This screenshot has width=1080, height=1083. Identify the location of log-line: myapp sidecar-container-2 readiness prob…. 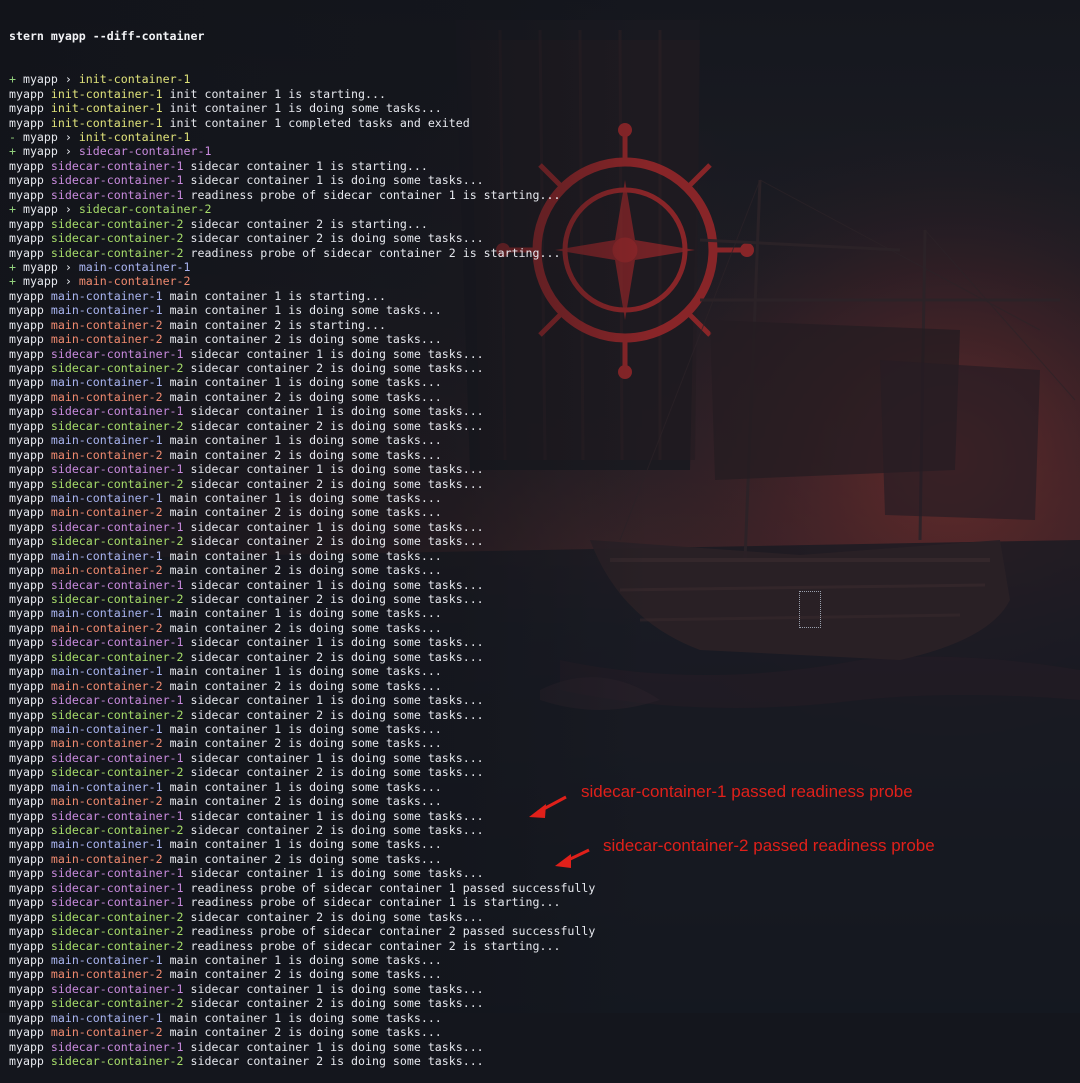
(302, 931).